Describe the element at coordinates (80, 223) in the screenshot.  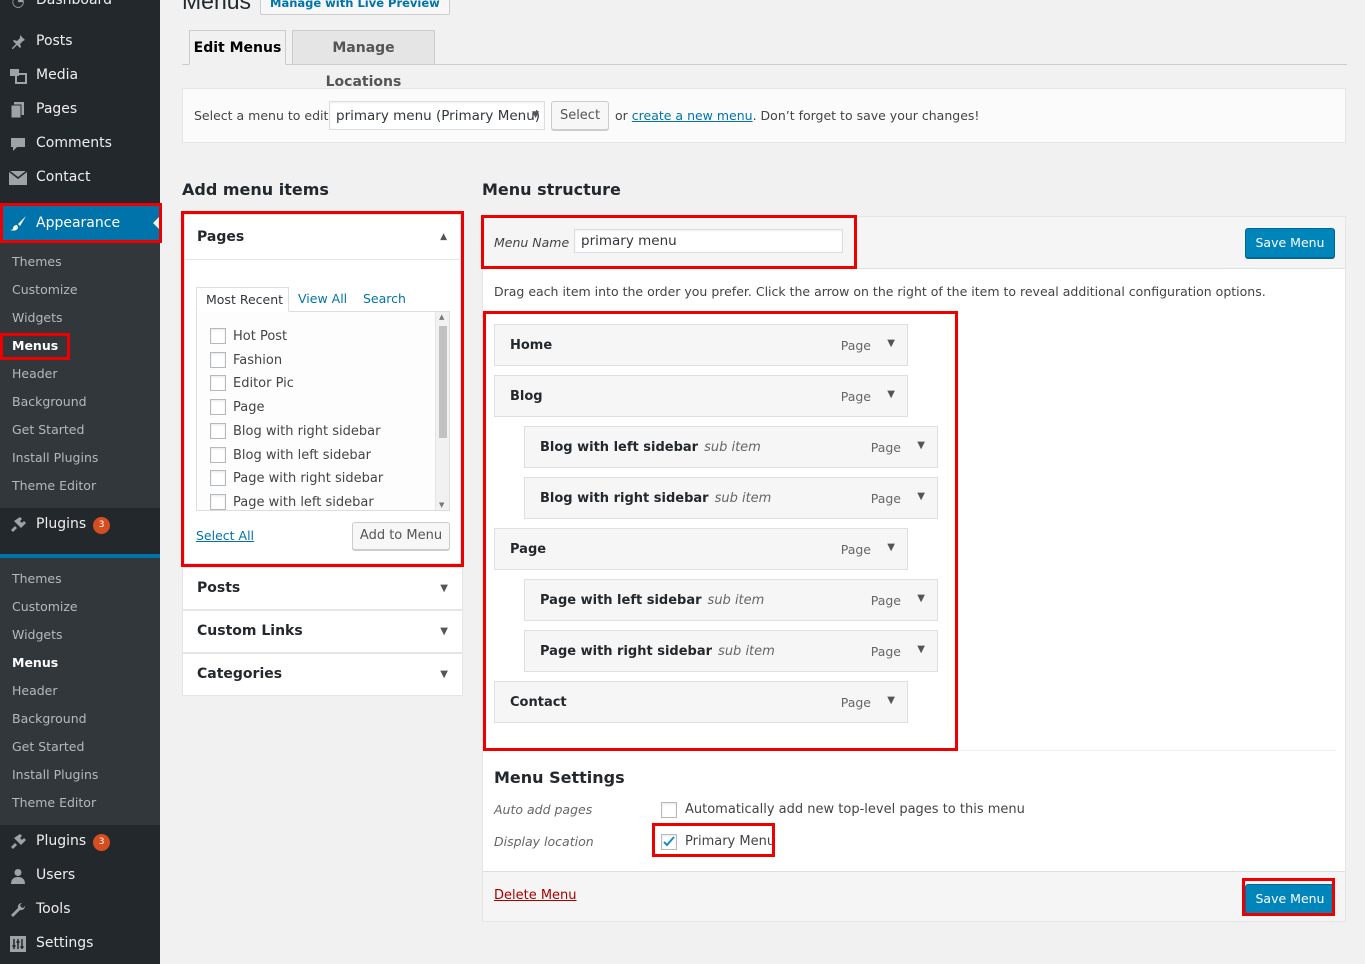
I see `sidebar-item-appearance: Appearance` at that location.